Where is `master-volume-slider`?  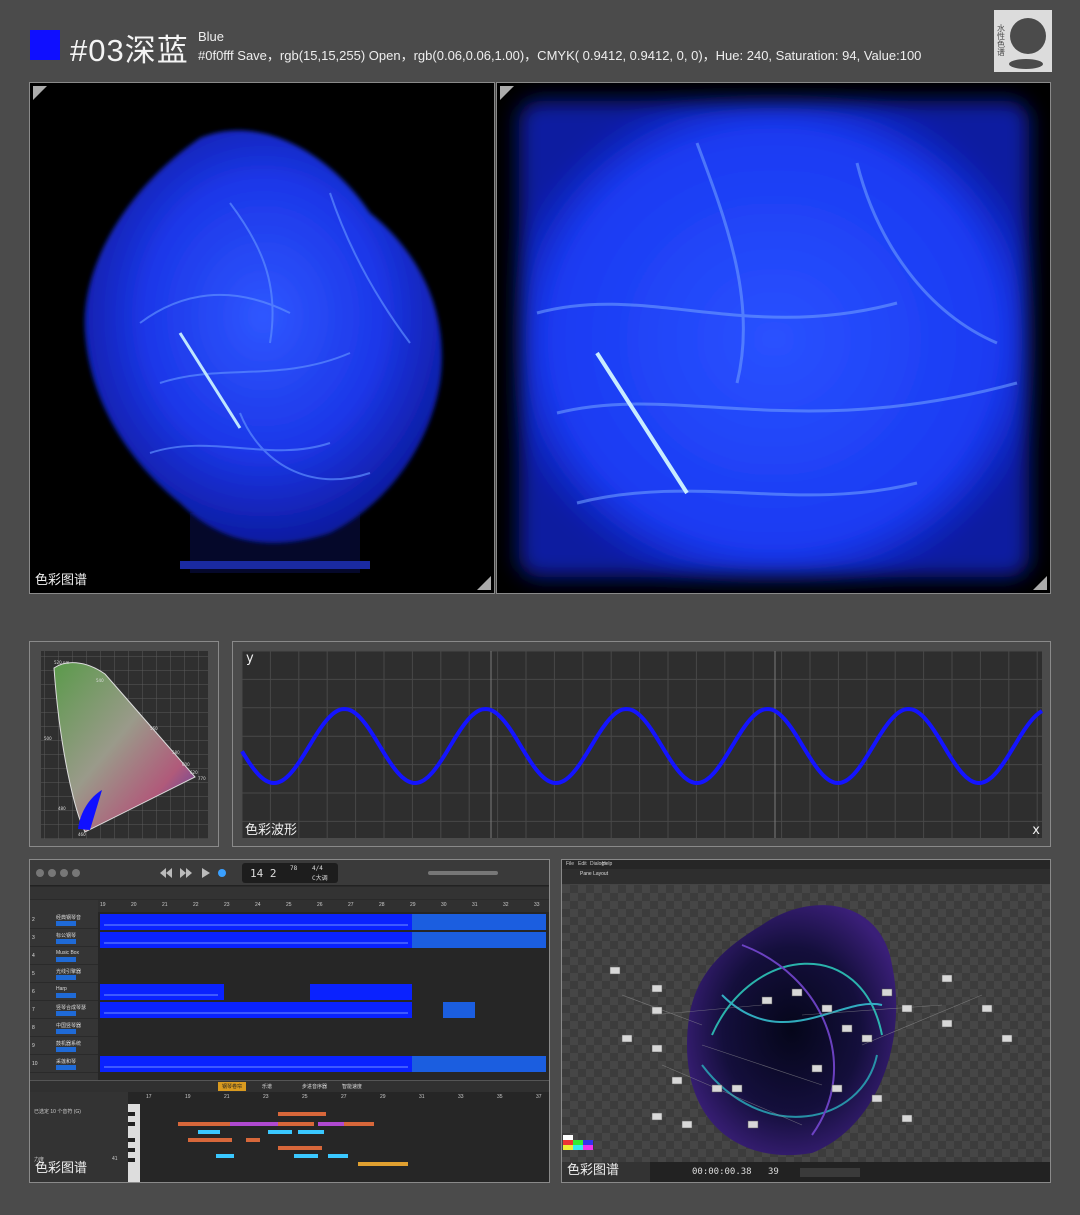
master-volume-slider is located at coordinates (463, 873).